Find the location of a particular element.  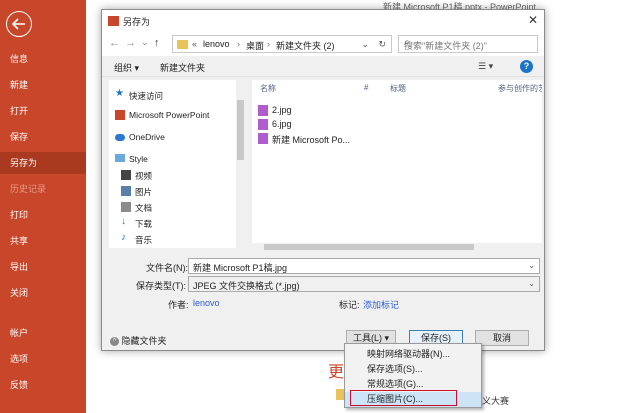

file-name: 6.jpg is located at coordinates (282, 124).